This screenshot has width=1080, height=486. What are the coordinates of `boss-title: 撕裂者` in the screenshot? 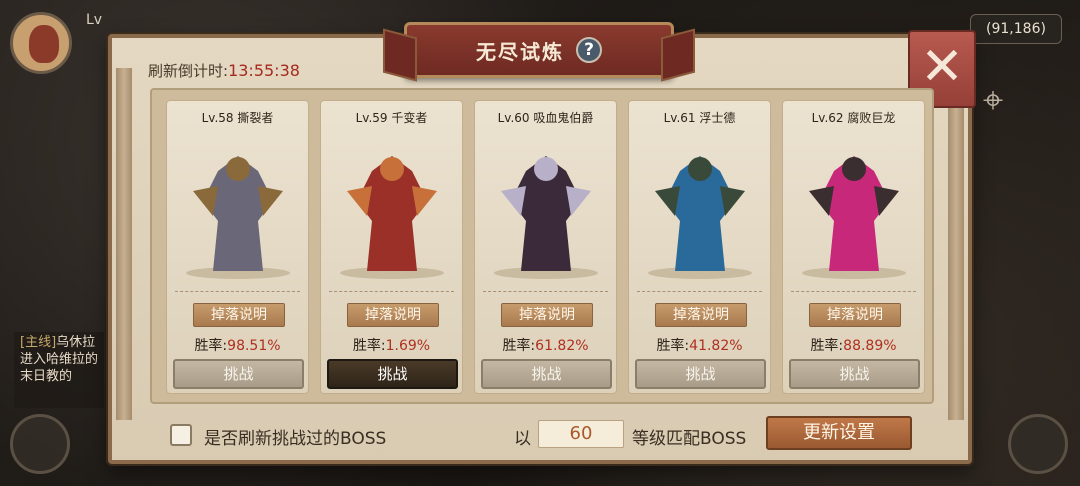 It's located at (255, 118).